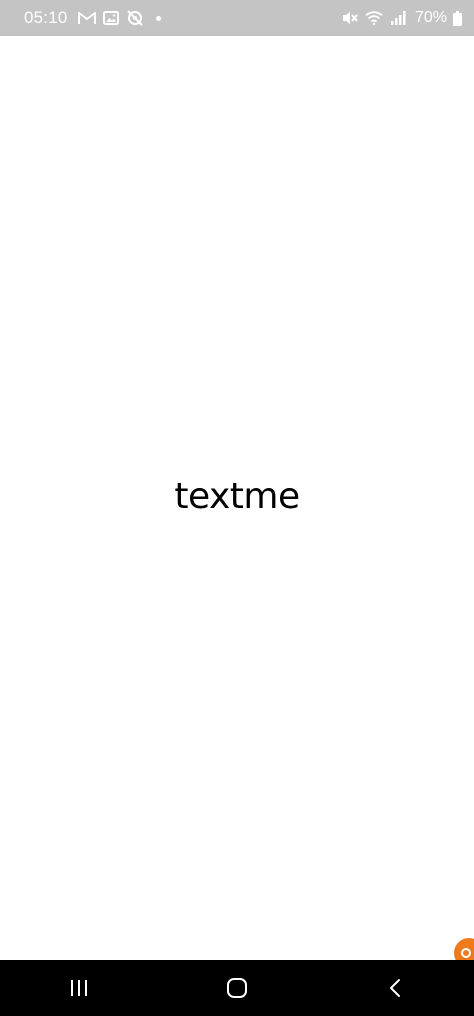 Image resolution: width=474 pixels, height=1016 pixels. Describe the element at coordinates (86, 18) in the screenshot. I see `gmail-icon` at that location.